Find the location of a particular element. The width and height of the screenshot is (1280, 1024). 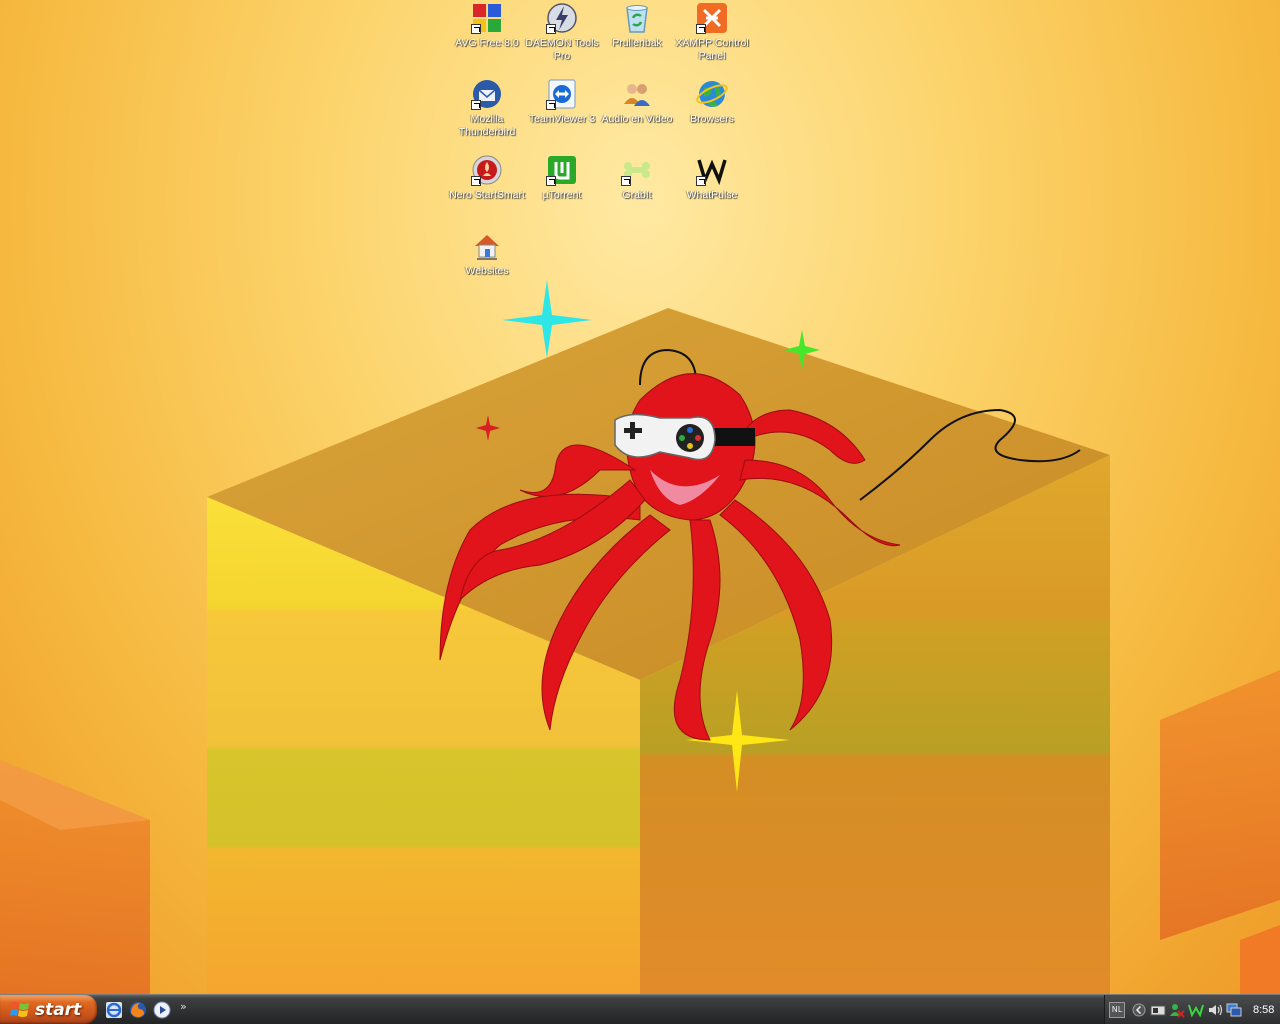

desktop-icon-audio-en-video: Audio en Video is located at coordinates (637, 102).